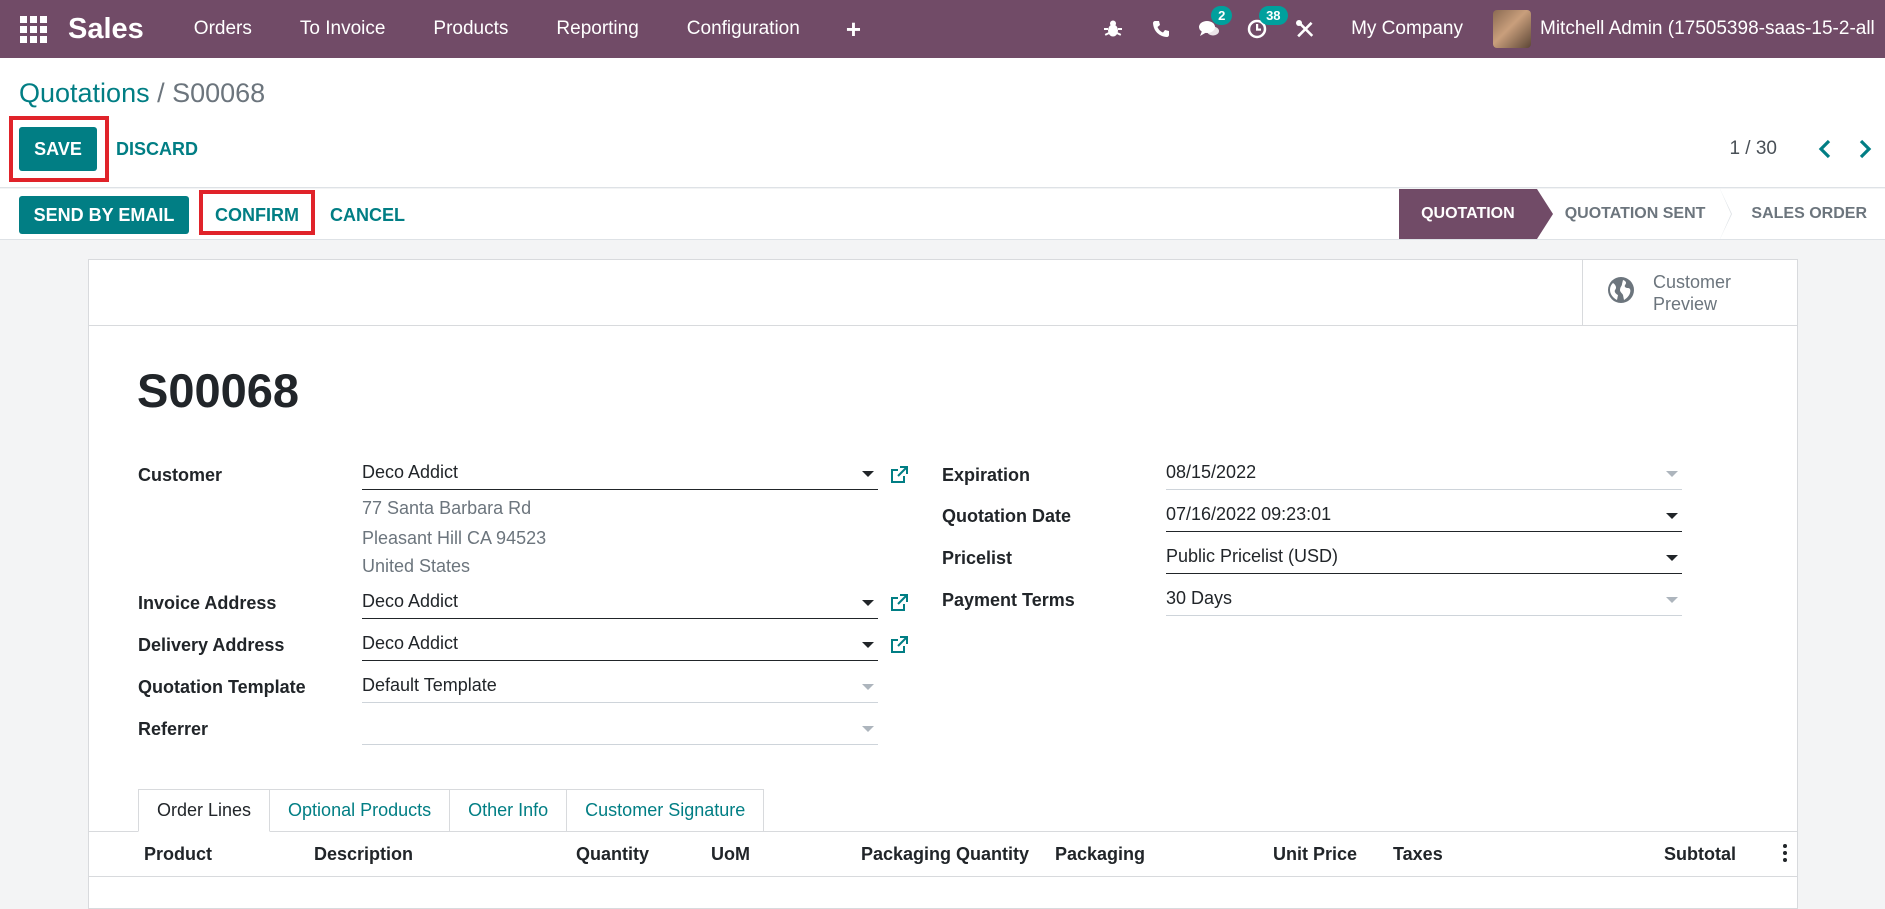 The width and height of the screenshot is (1885, 909). What do you see at coordinates (1424, 474) in the screenshot?
I see `expiration-field: 08/15/2022` at bounding box center [1424, 474].